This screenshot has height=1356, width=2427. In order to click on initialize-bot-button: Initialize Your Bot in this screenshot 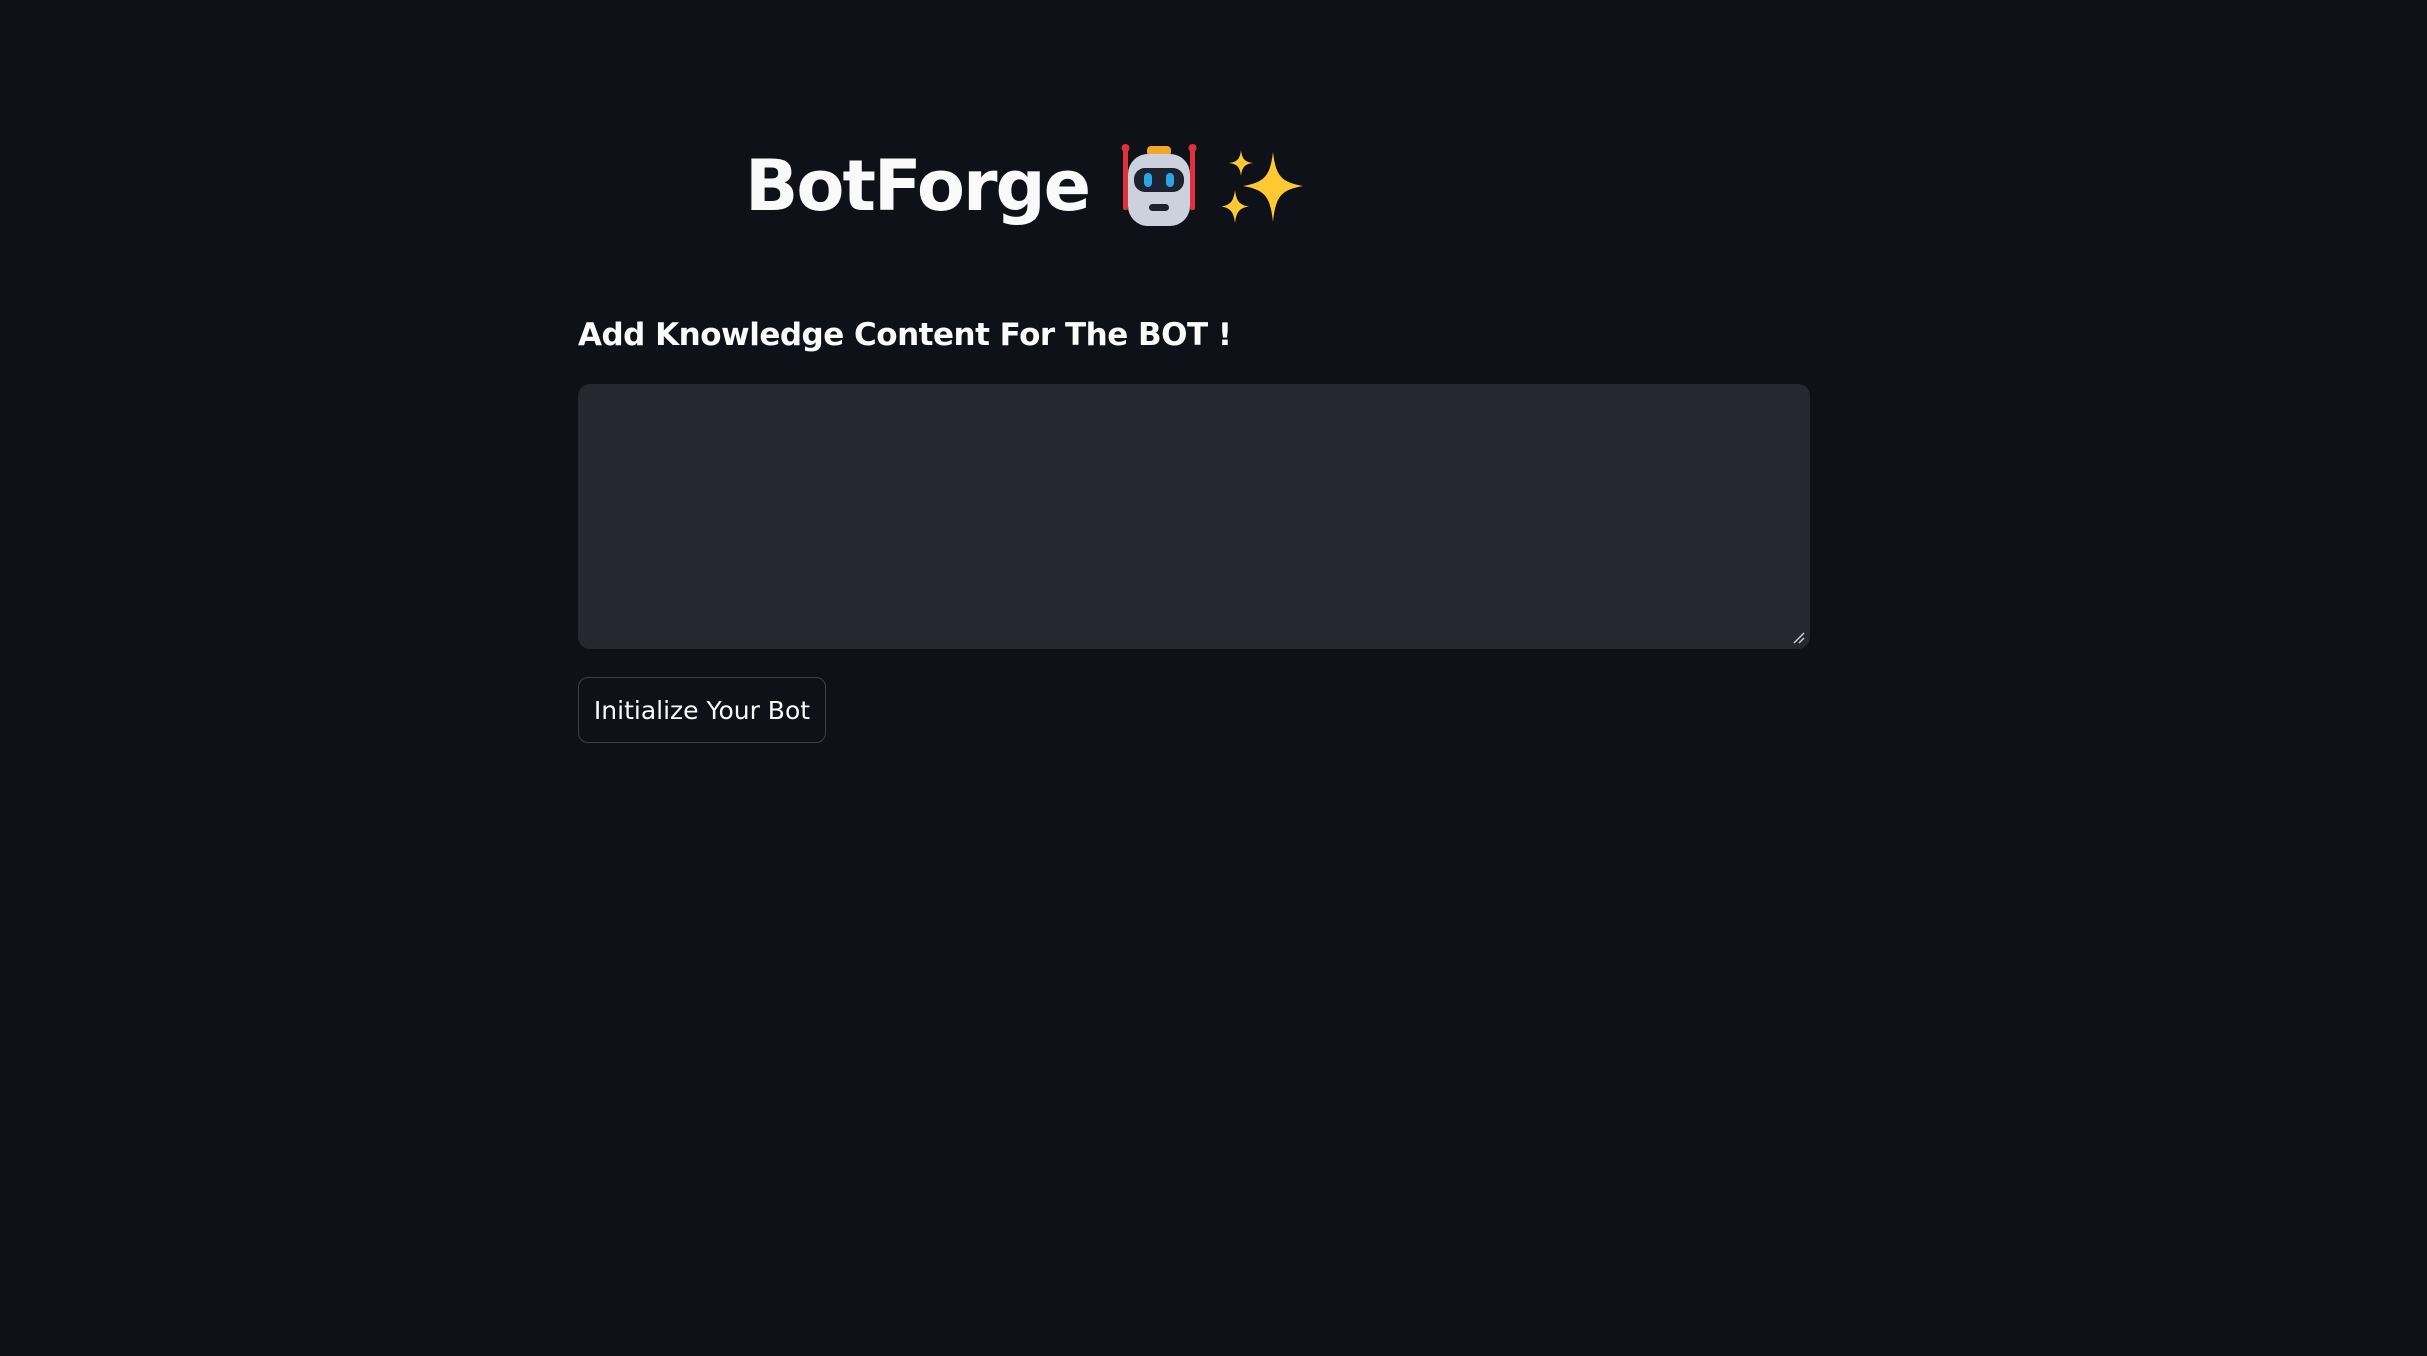, I will do `click(702, 710)`.